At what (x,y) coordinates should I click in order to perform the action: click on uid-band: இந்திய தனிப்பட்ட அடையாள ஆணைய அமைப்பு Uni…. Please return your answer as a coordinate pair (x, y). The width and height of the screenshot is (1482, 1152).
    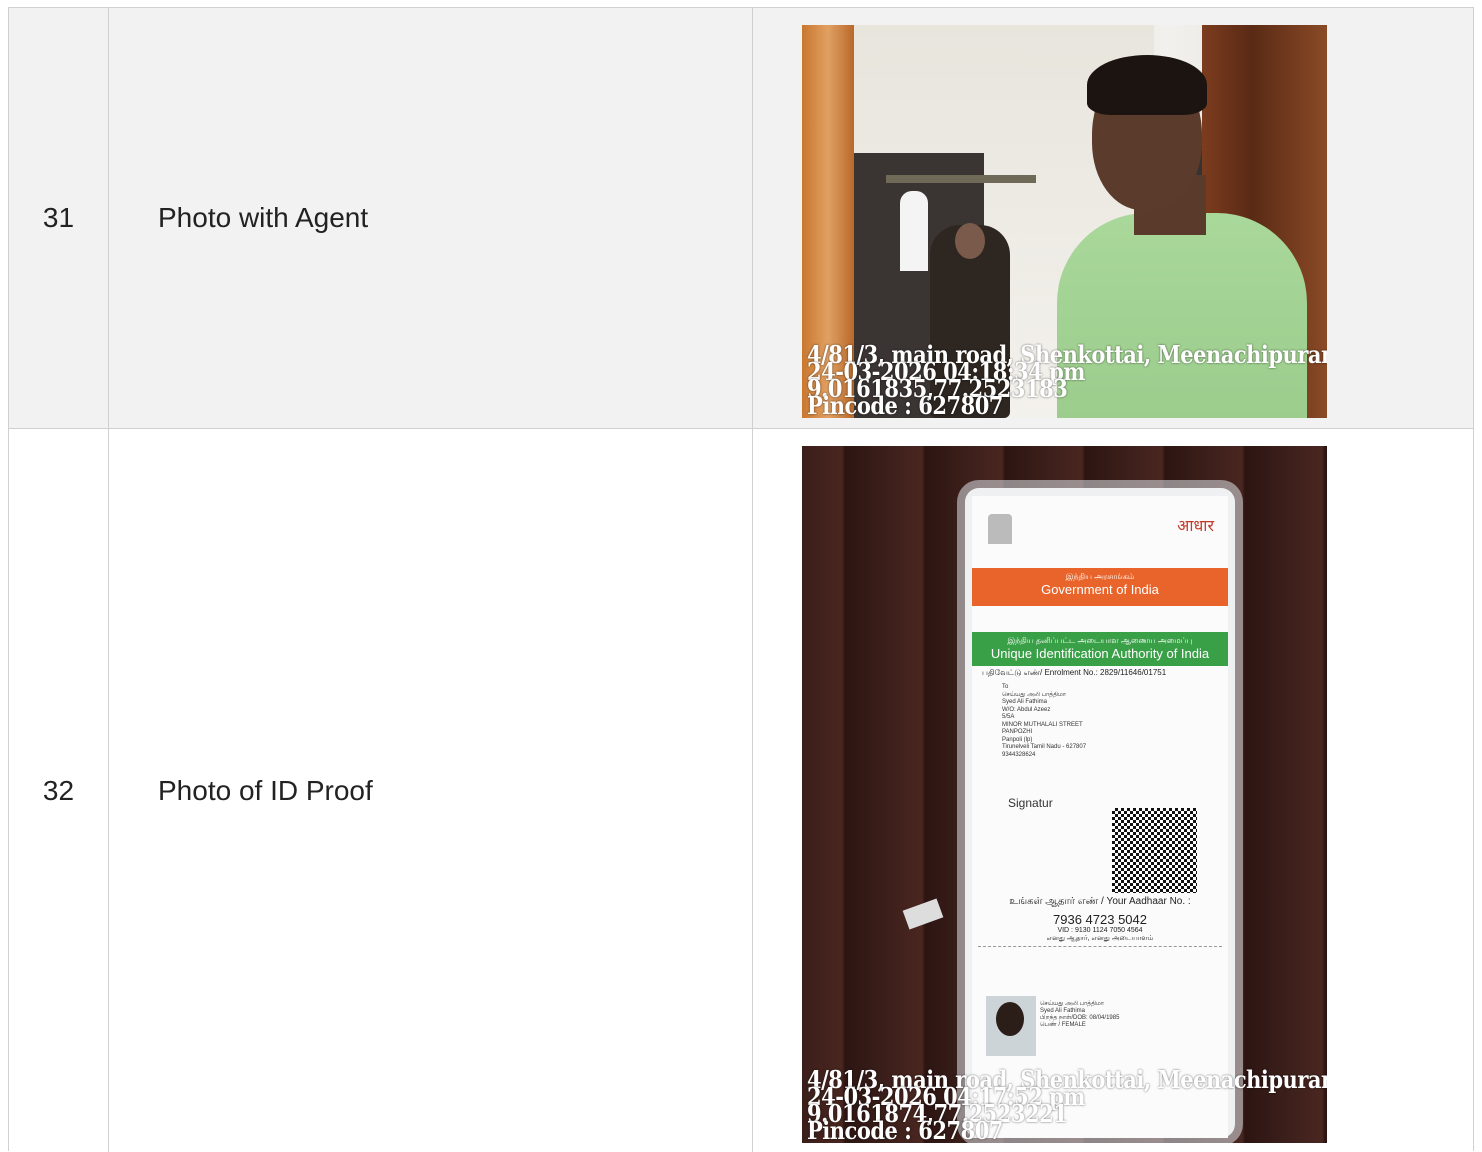
    Looking at the image, I should click on (1100, 649).